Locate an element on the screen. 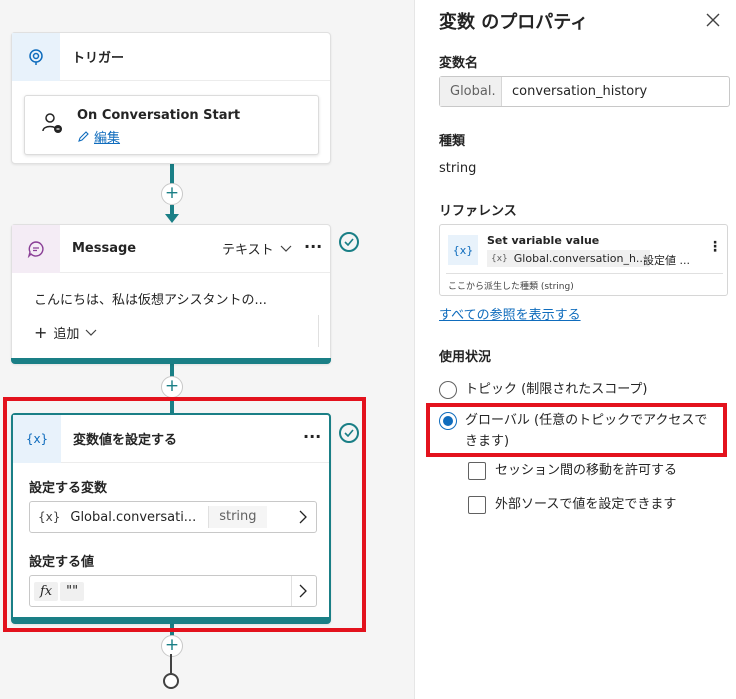 The image size is (736, 699). plus-icon: + is located at coordinates (41, 332).